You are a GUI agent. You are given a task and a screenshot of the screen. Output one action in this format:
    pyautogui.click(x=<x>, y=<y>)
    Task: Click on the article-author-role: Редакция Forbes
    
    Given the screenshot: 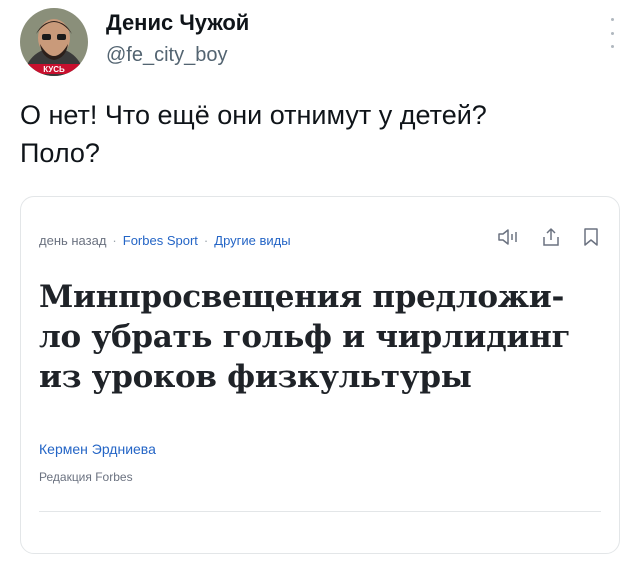 What is the action you would take?
    pyautogui.click(x=86, y=477)
    